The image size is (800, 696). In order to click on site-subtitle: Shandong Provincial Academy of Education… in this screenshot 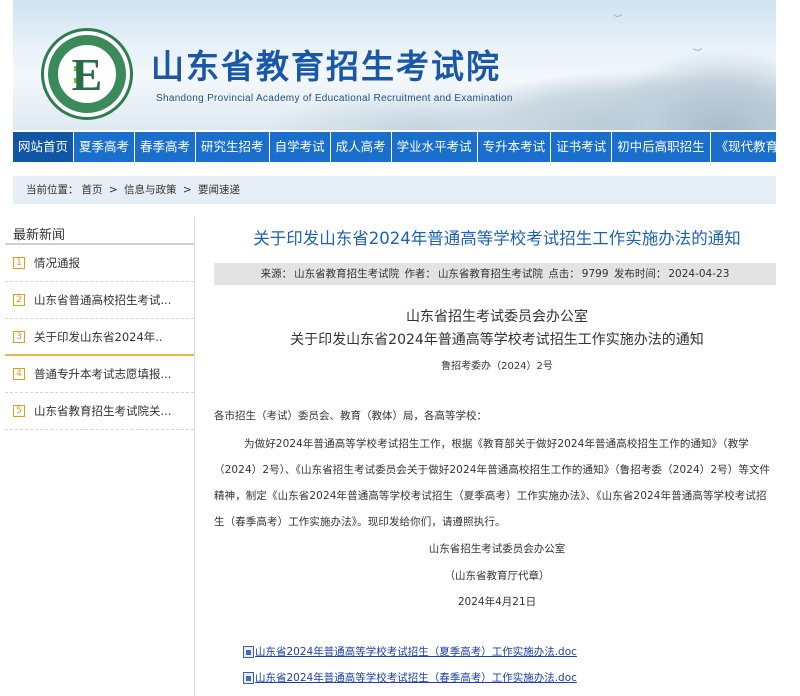, I will do `click(334, 98)`.